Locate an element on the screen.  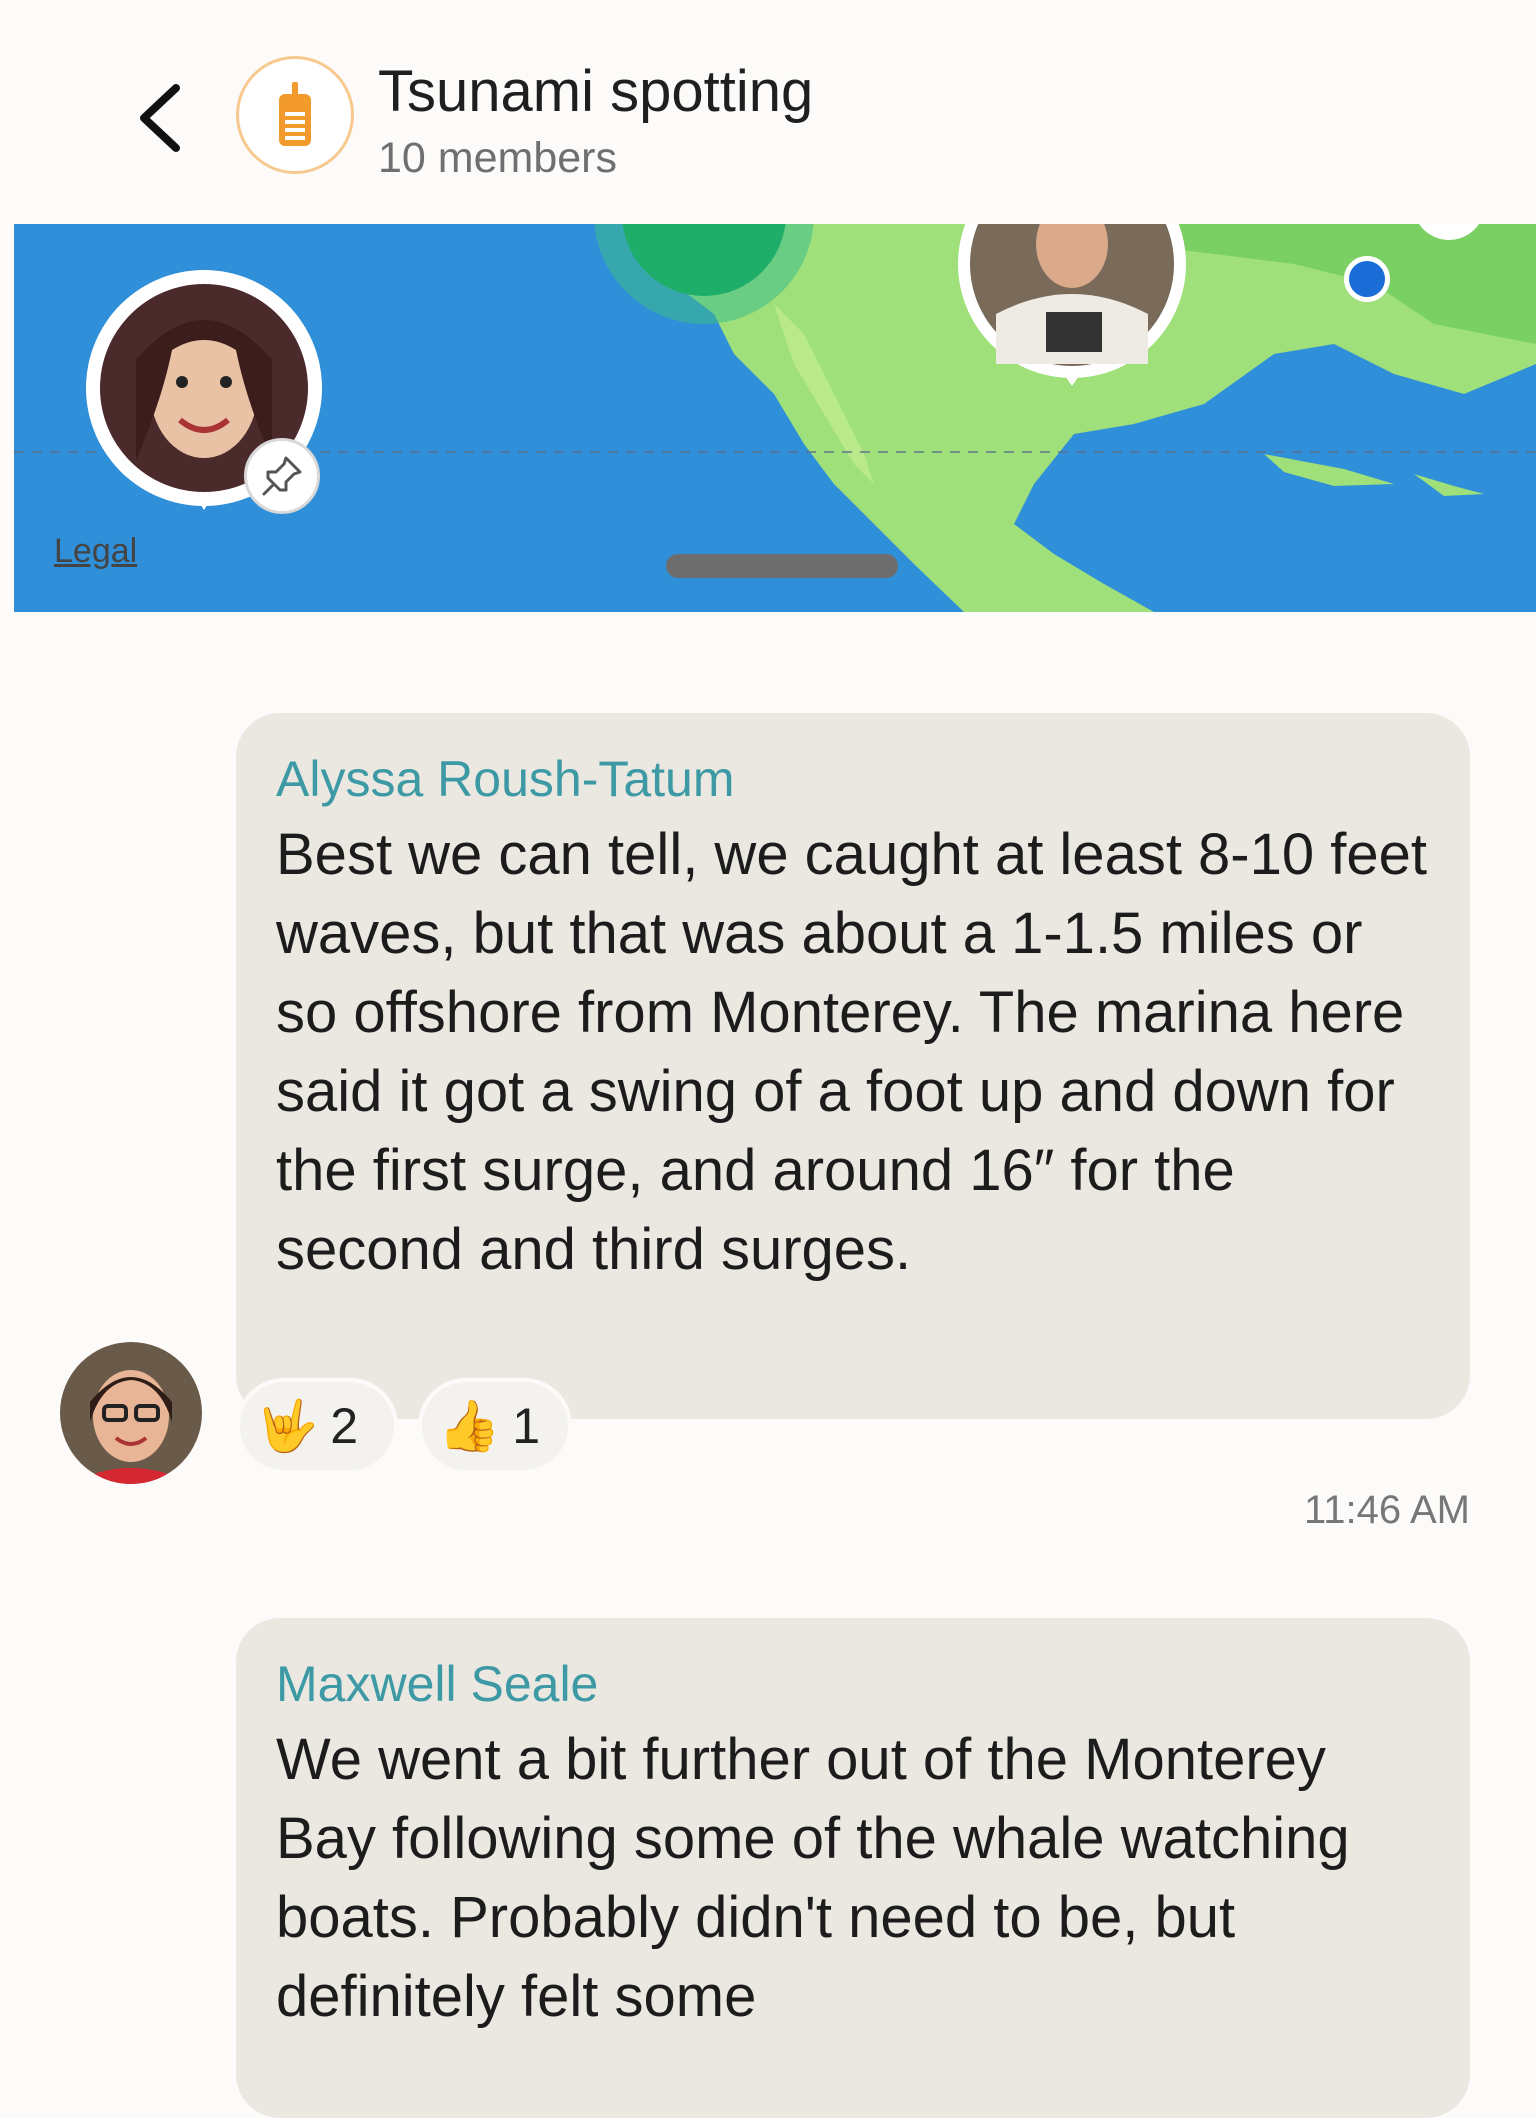
reaction-love-you: 🤟 2 is located at coordinates (317, 1426).